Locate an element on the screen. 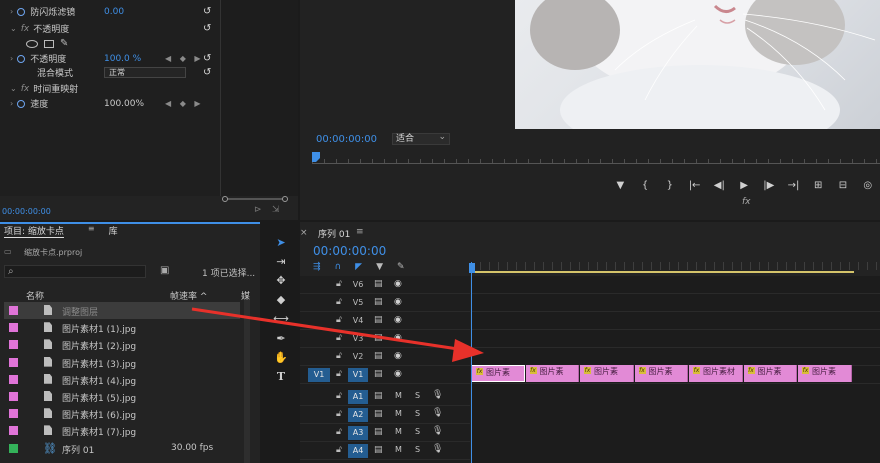  mark-in-button: { is located at coordinates (645, 185).